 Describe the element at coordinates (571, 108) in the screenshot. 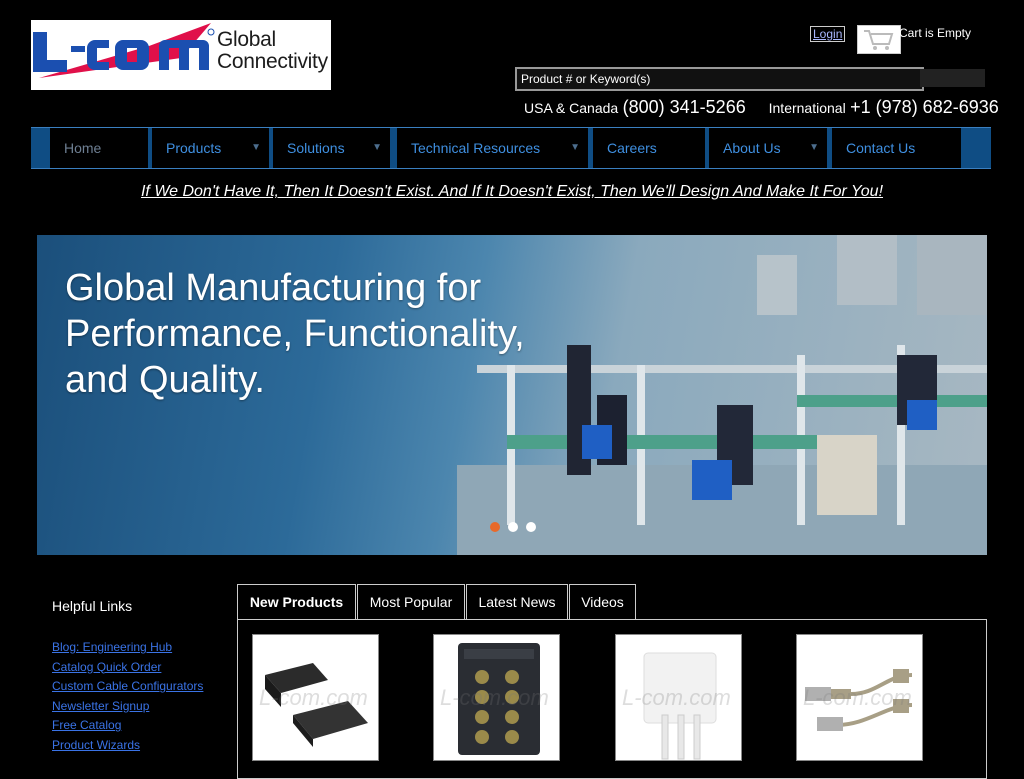

I see `usa-canada-label: USA & Canada` at that location.